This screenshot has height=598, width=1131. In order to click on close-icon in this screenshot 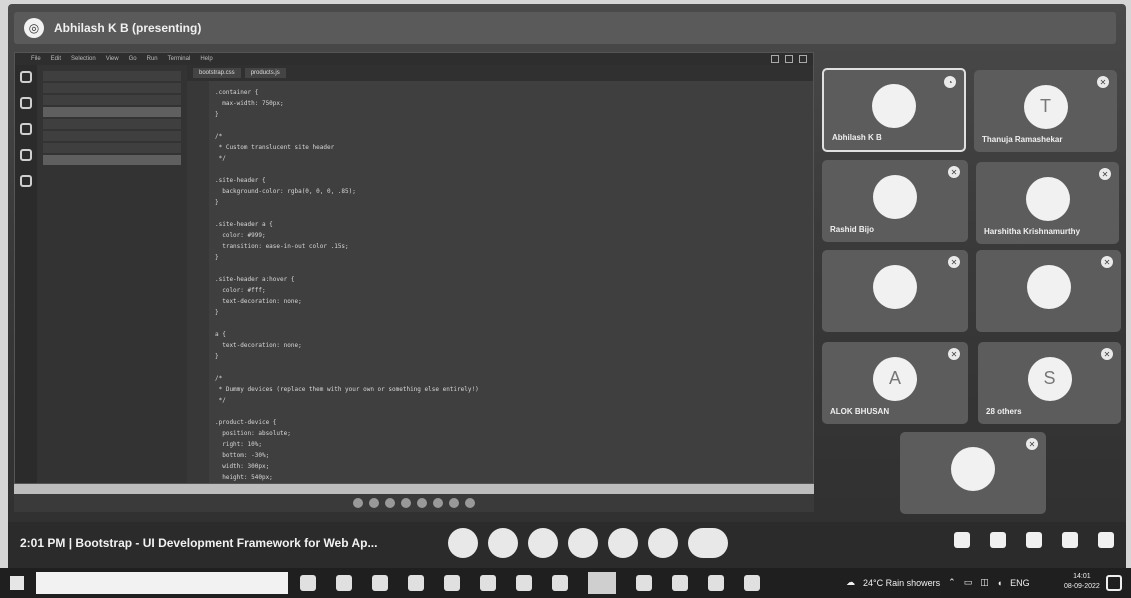, I will do `click(803, 59)`.